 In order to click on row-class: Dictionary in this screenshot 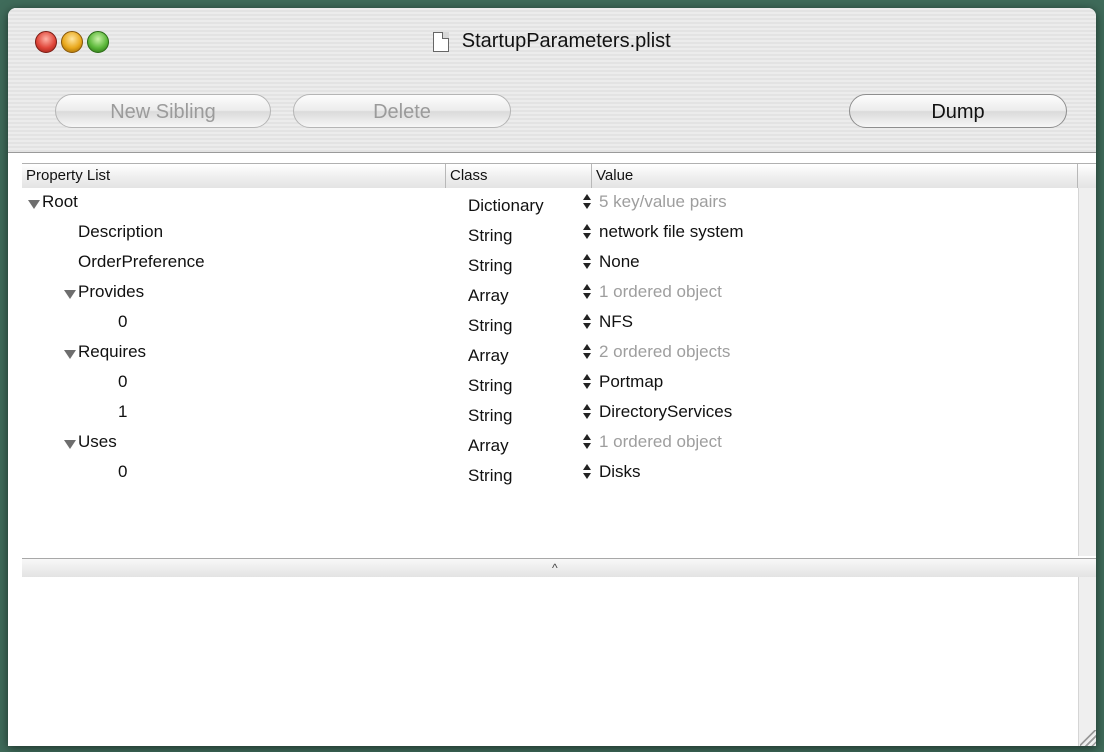, I will do `click(506, 206)`.